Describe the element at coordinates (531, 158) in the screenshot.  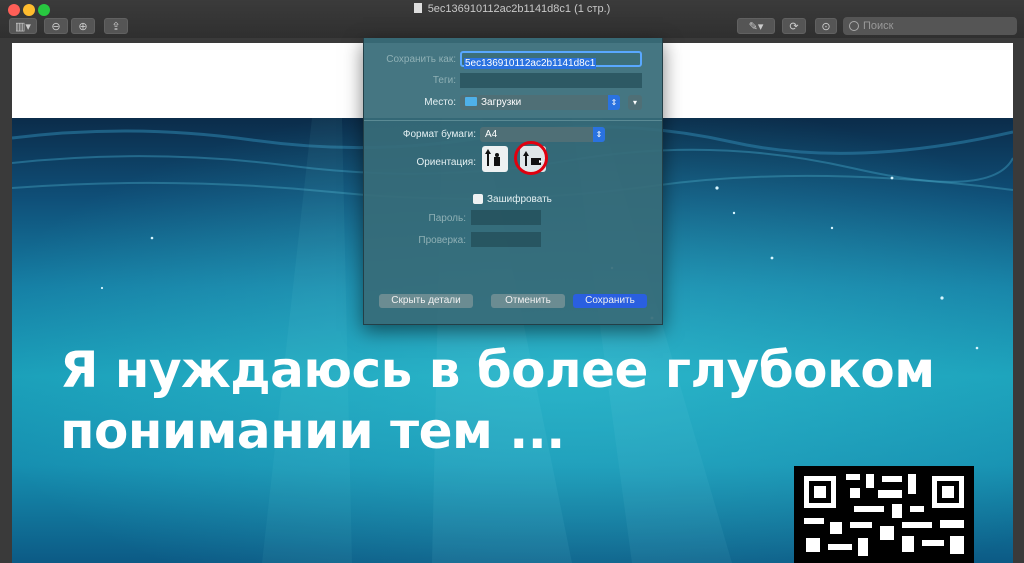
I see `highlight-circle` at that location.